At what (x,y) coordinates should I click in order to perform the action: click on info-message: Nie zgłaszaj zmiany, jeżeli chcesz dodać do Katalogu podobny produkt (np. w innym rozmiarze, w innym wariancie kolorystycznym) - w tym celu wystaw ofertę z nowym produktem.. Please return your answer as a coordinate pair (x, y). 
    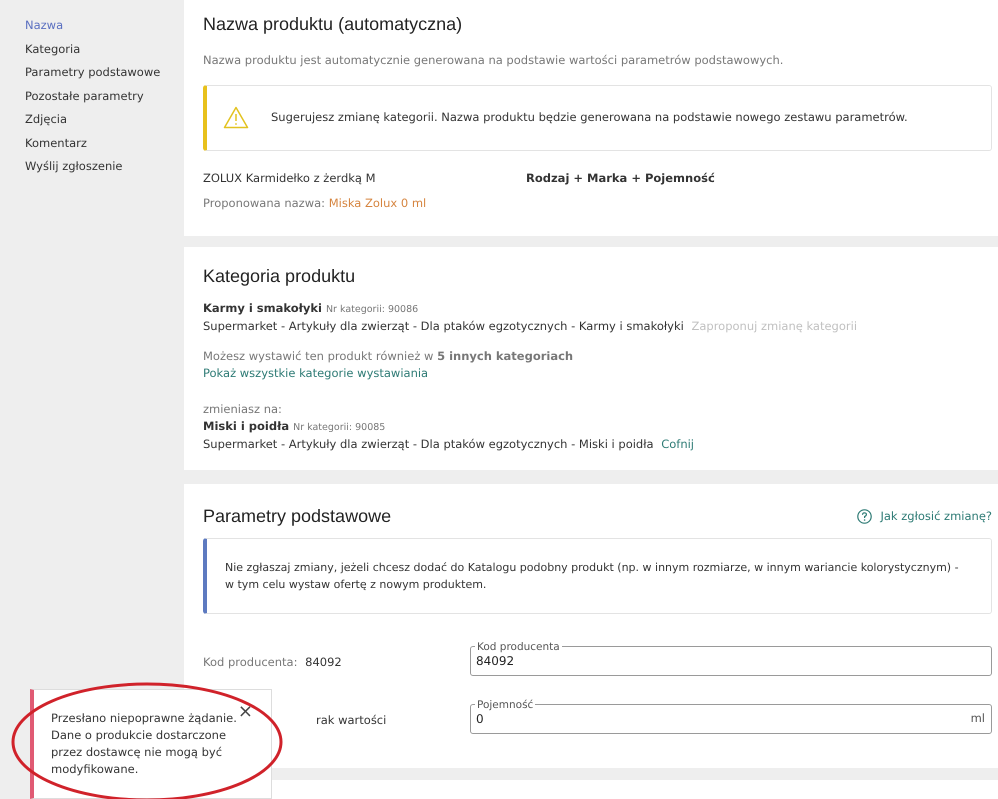
    Looking at the image, I should click on (592, 575).